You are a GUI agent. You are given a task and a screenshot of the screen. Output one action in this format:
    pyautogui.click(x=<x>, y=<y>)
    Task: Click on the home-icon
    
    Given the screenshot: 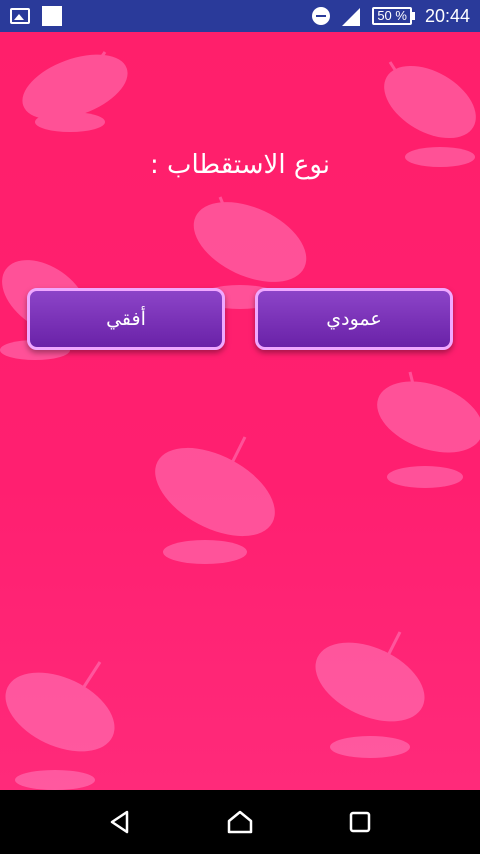 What is the action you would take?
    pyautogui.click(x=240, y=822)
    